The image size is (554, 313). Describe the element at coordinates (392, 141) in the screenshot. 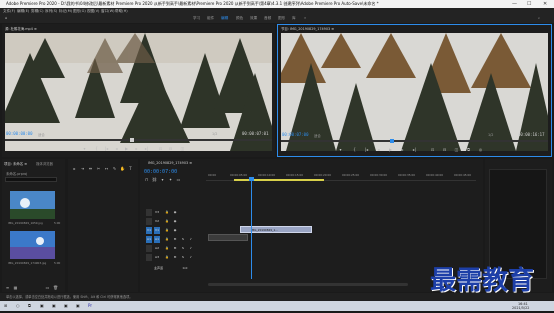

I see `program-playhead` at that location.